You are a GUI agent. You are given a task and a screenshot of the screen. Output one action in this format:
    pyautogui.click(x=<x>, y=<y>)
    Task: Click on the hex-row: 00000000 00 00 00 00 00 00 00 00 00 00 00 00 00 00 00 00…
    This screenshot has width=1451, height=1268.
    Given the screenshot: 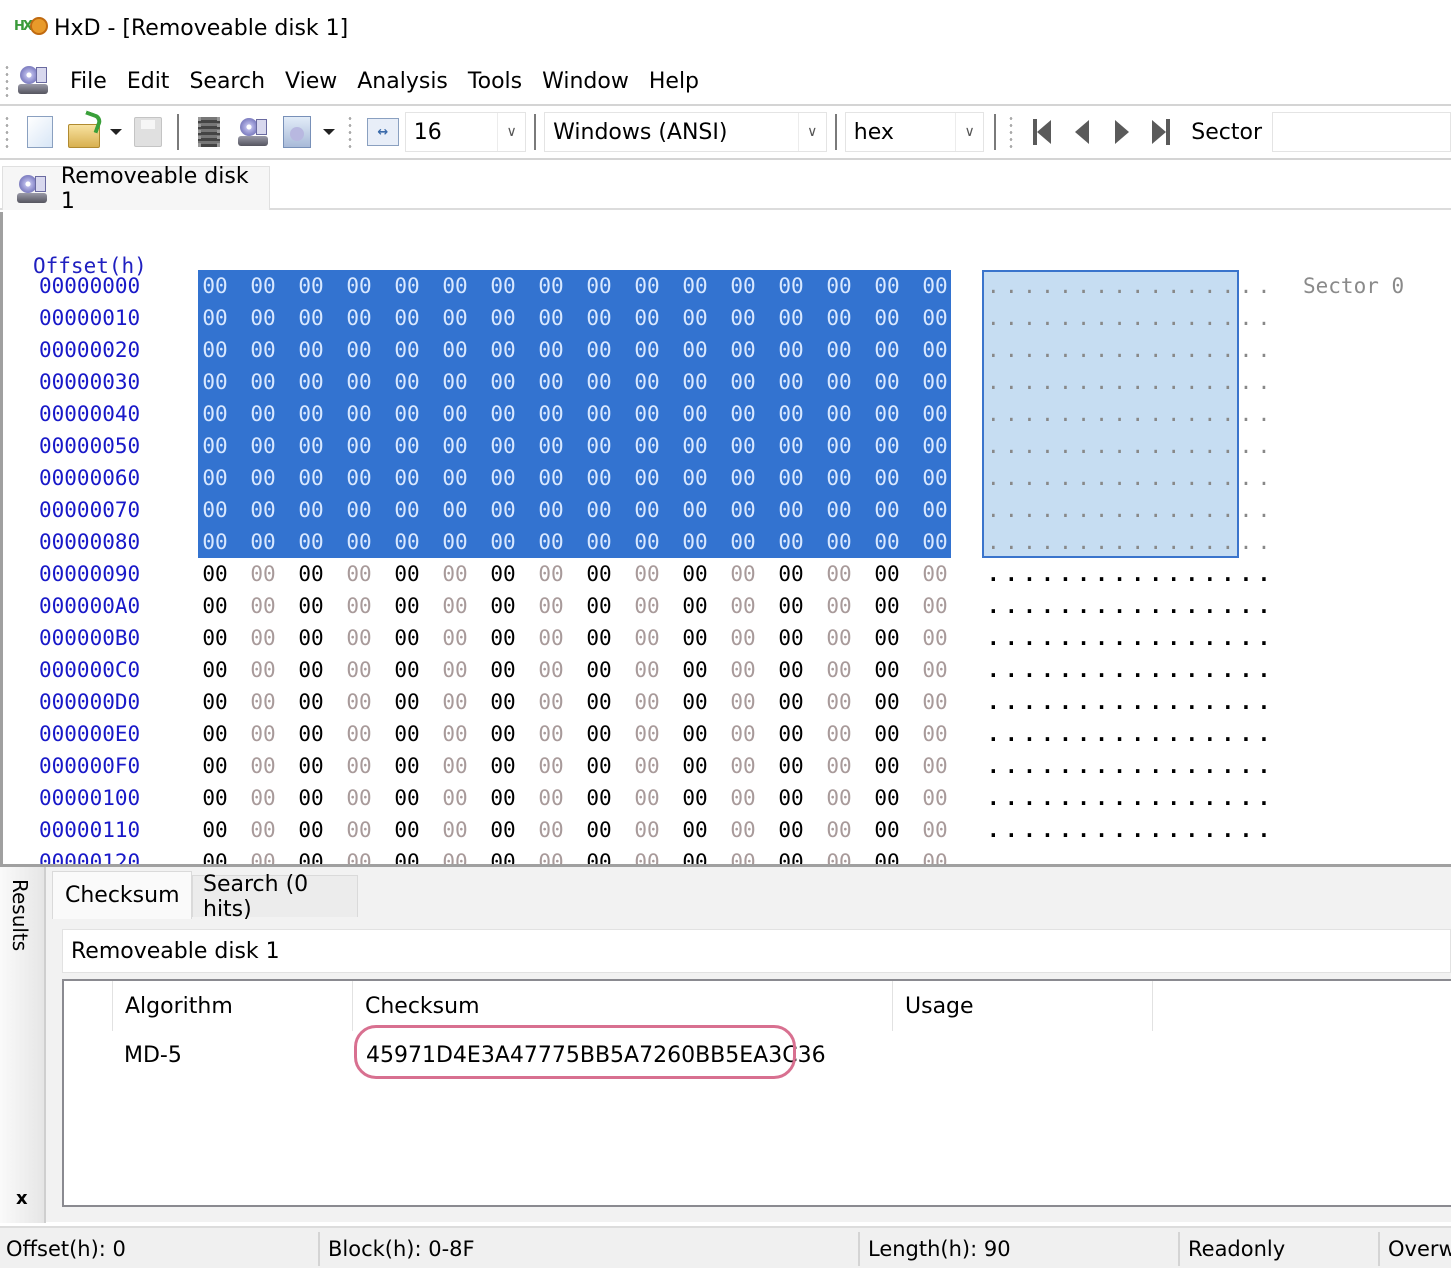 What is the action you would take?
    pyautogui.click(x=727, y=286)
    